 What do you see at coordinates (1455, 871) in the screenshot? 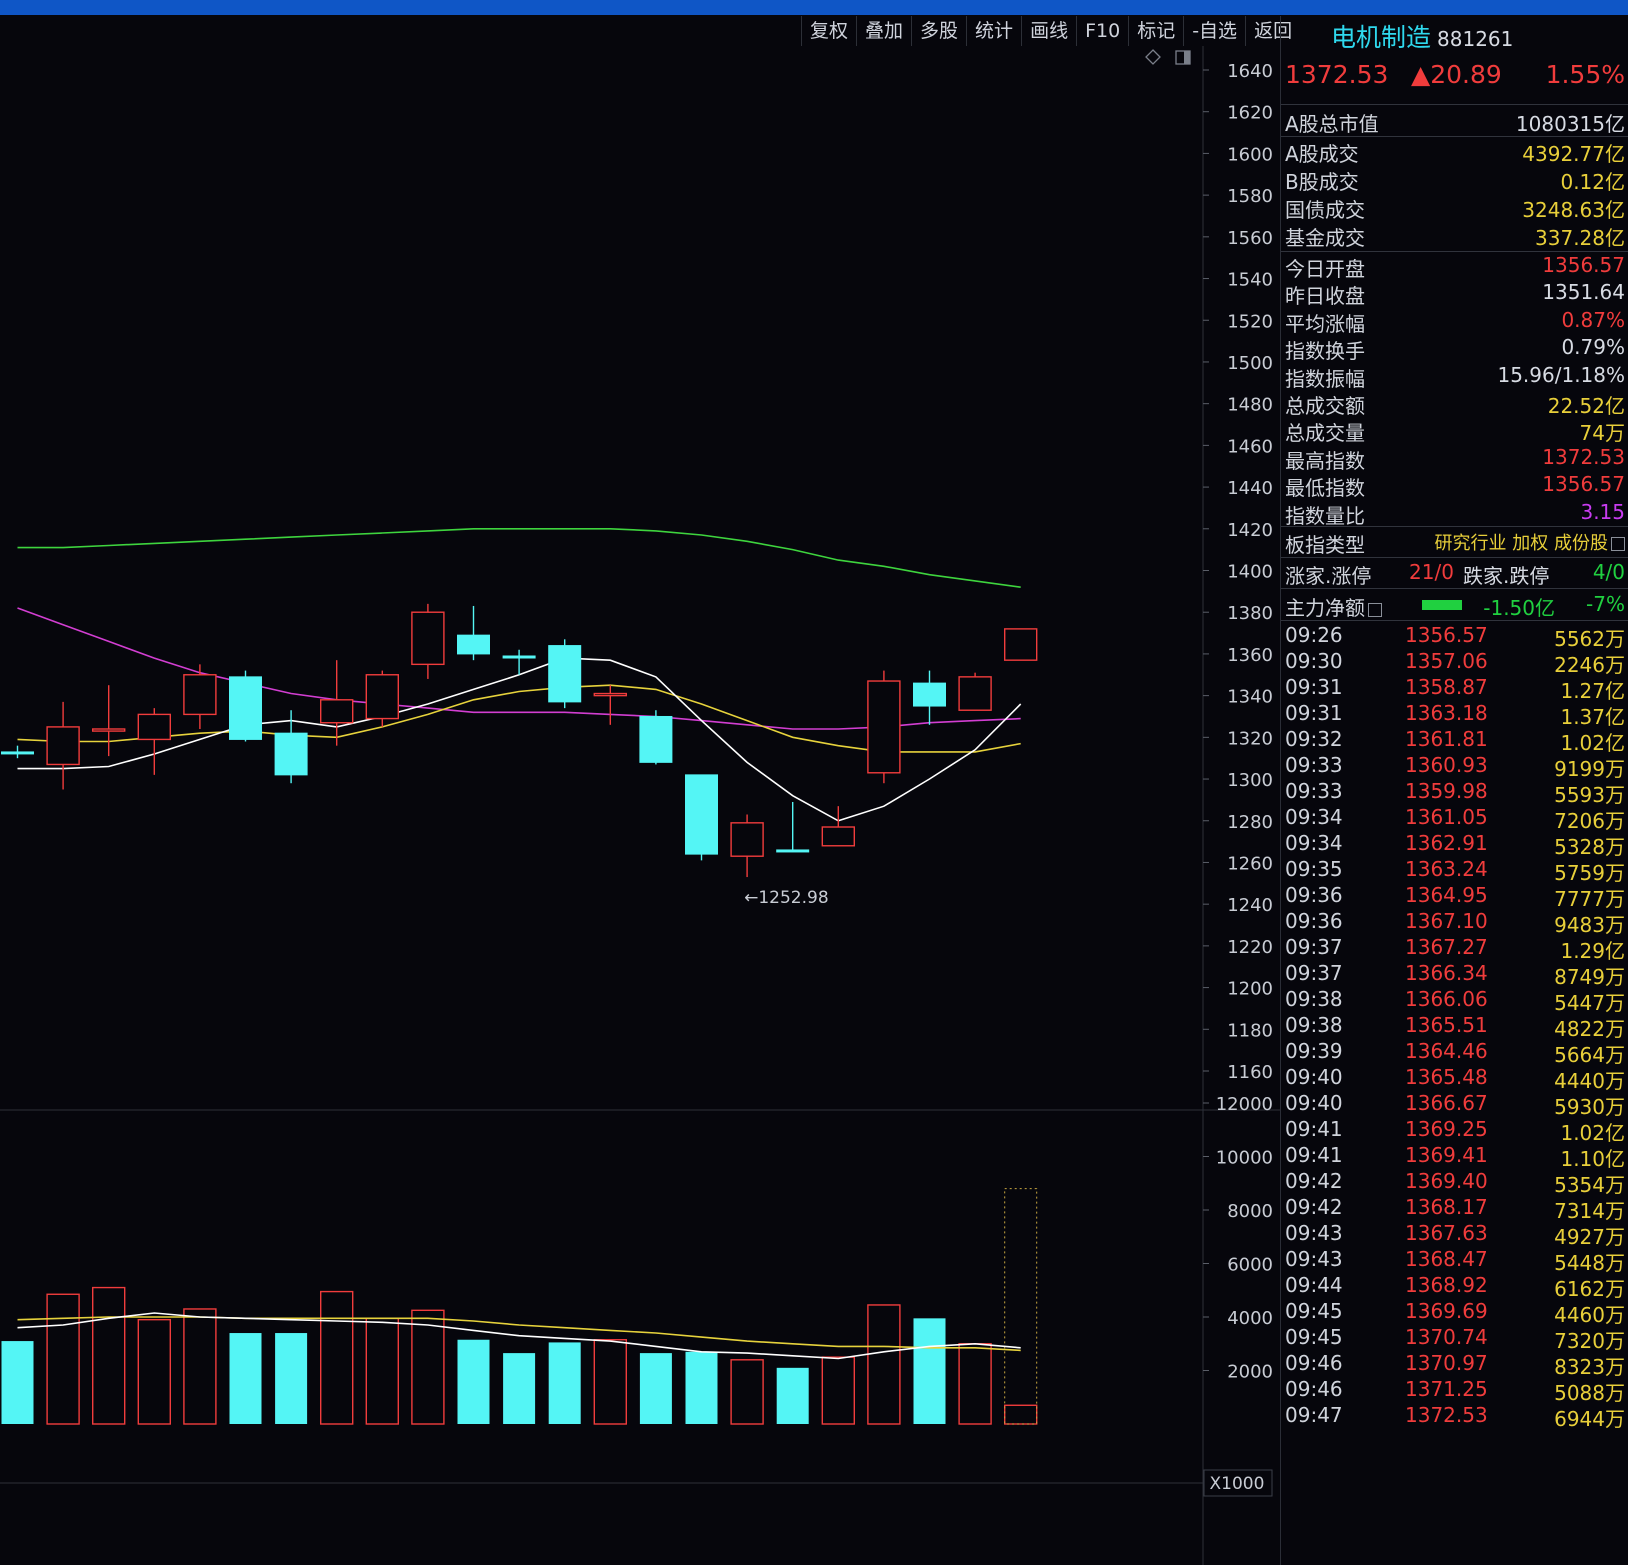
I see `tick-row: 09:35 1363.24 5759万` at bounding box center [1455, 871].